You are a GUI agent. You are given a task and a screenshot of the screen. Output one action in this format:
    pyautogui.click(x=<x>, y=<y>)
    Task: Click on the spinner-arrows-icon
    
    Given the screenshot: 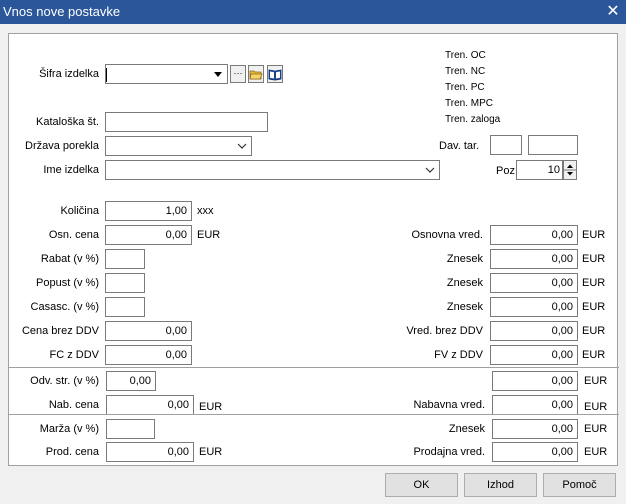 What is the action you would take?
    pyautogui.click(x=570, y=170)
    